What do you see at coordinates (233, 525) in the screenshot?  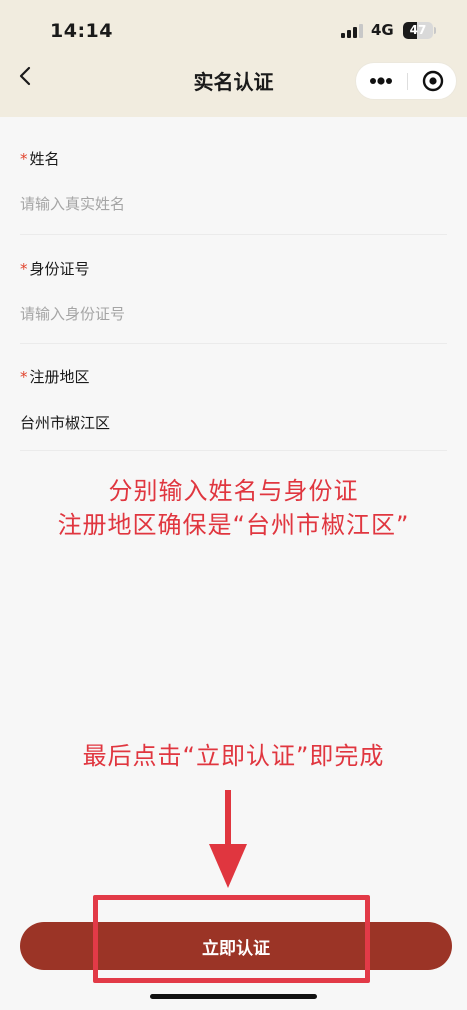 I see `annotation-line-2: 注册地区确保是“台州市椒江区”` at bounding box center [233, 525].